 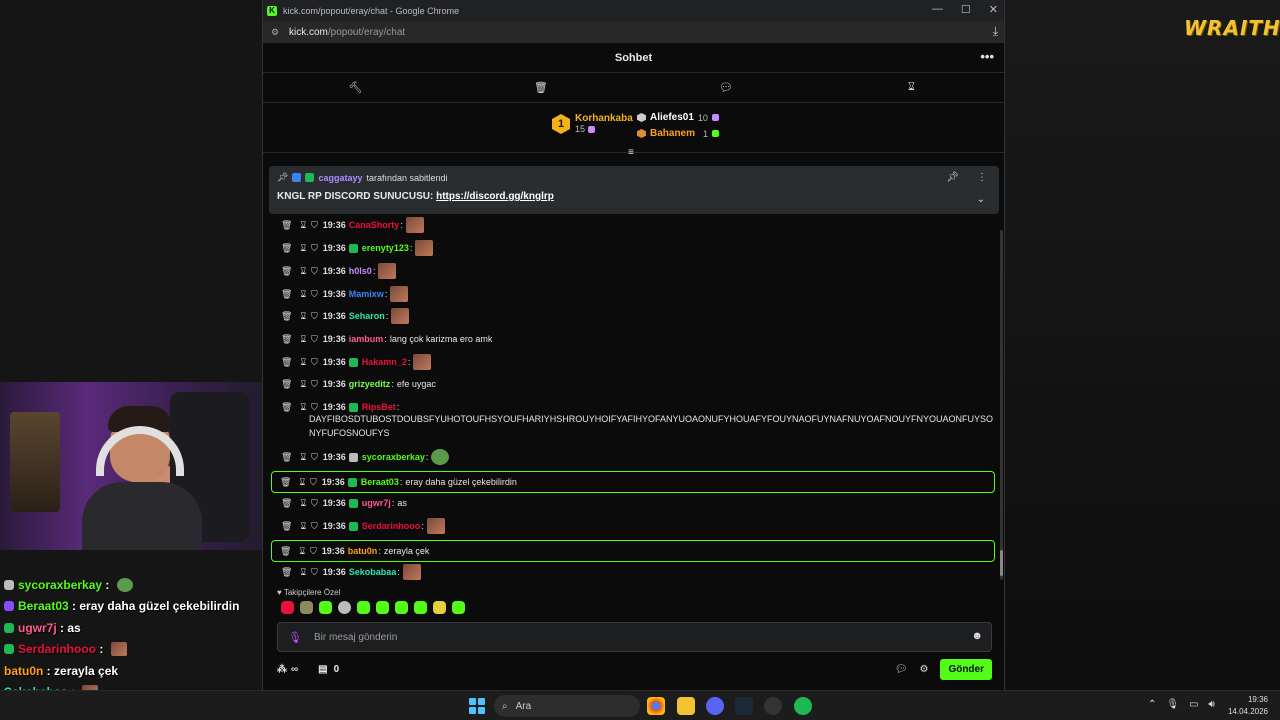 What do you see at coordinates (370, 384) in the screenshot?
I see `message-username: grizyeditz` at bounding box center [370, 384].